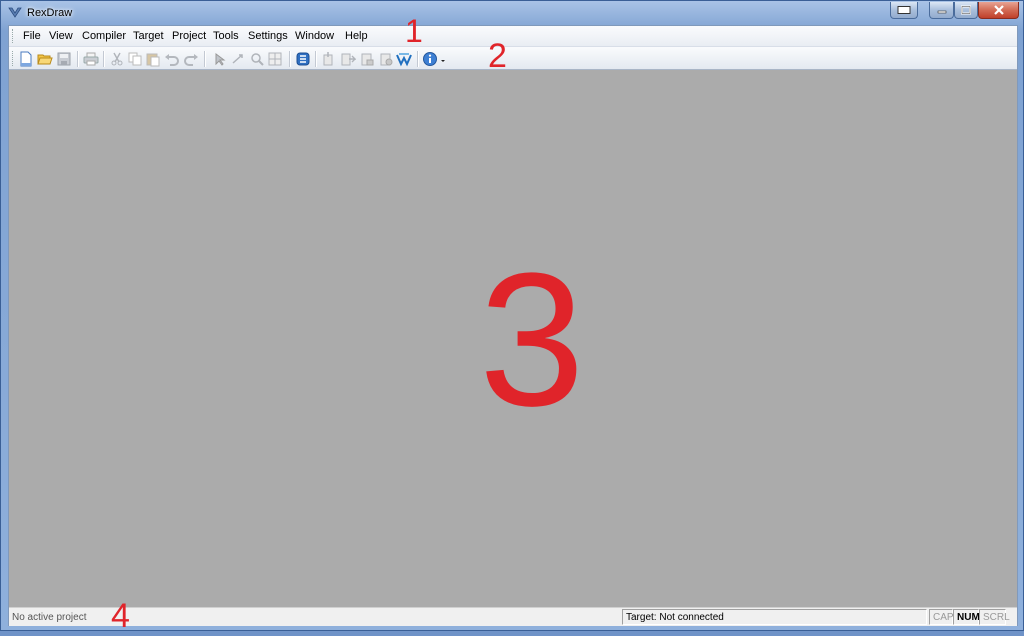  Describe the element at coordinates (941, 617) in the screenshot. I see `status-cap-indicator: CAP` at that location.